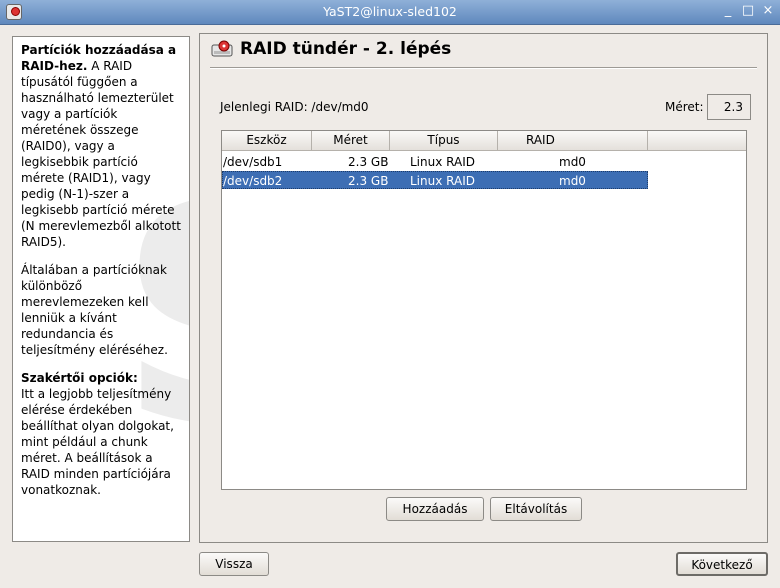 The width and height of the screenshot is (780, 588). I want to click on table-row: /dev/sdb1 2.3 GB Linux RAID md0, so click(435, 162).